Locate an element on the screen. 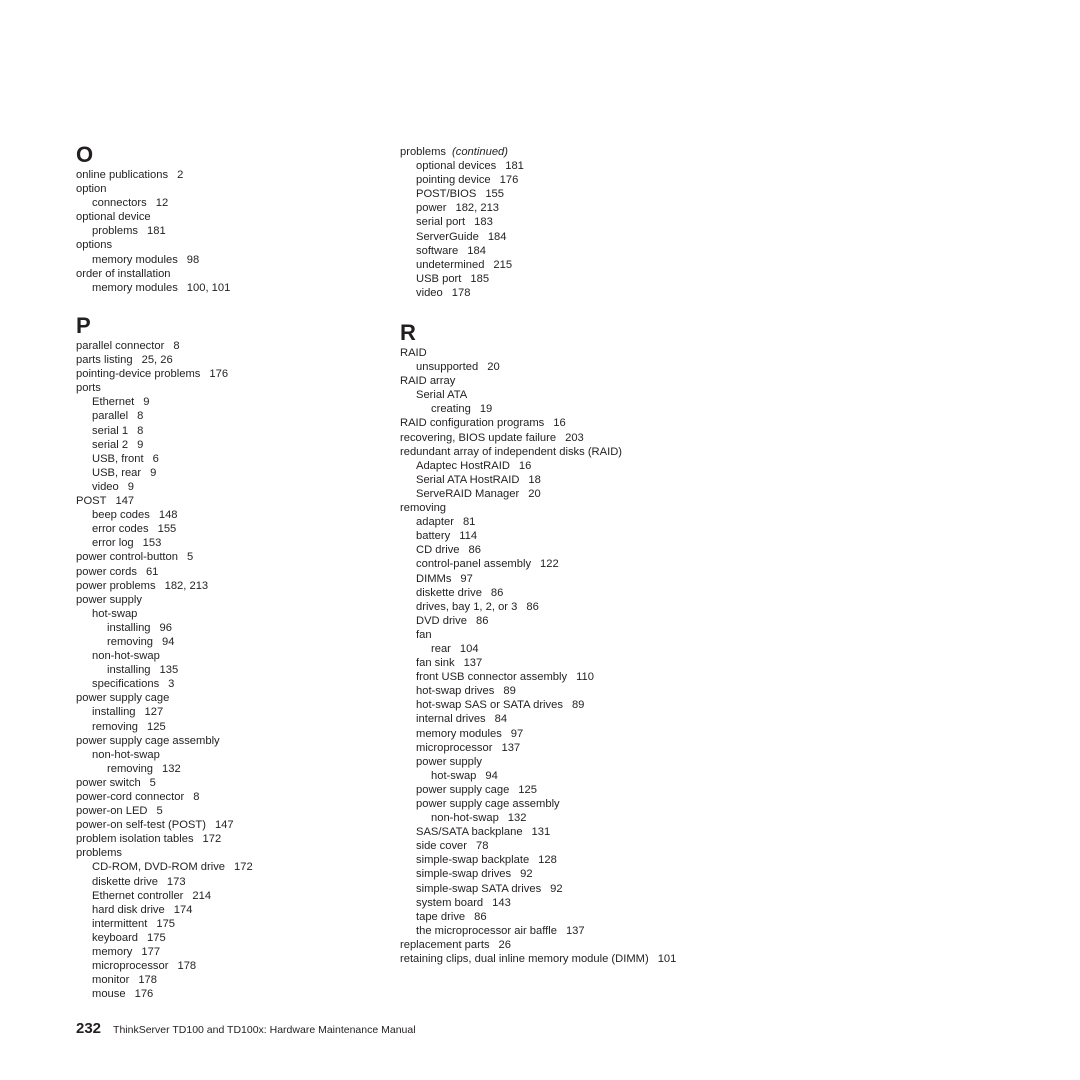 This screenshot has height=1080, width=1080. page-reference: 78 is located at coordinates (482, 846).